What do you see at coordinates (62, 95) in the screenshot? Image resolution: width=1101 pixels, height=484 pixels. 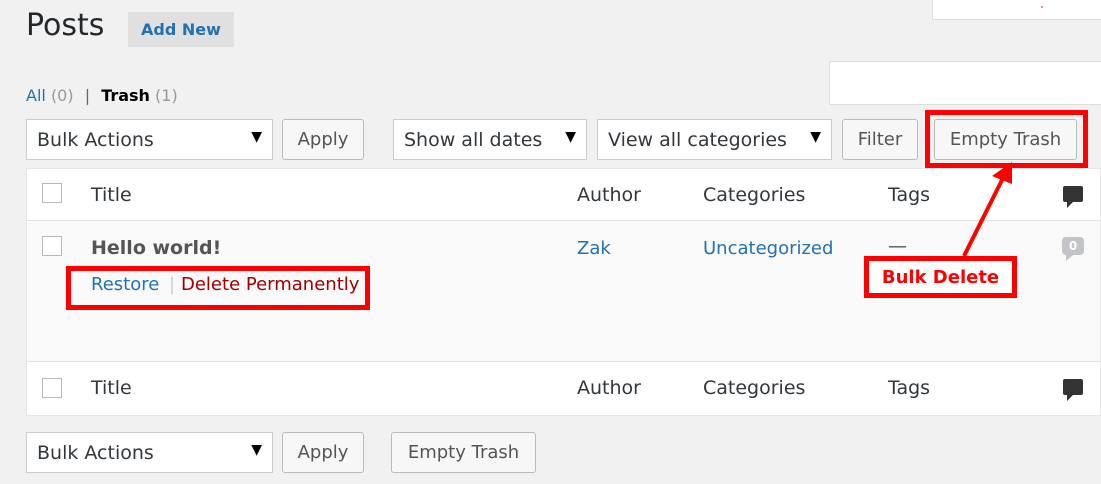 I see `view-all-count: (0)` at bounding box center [62, 95].